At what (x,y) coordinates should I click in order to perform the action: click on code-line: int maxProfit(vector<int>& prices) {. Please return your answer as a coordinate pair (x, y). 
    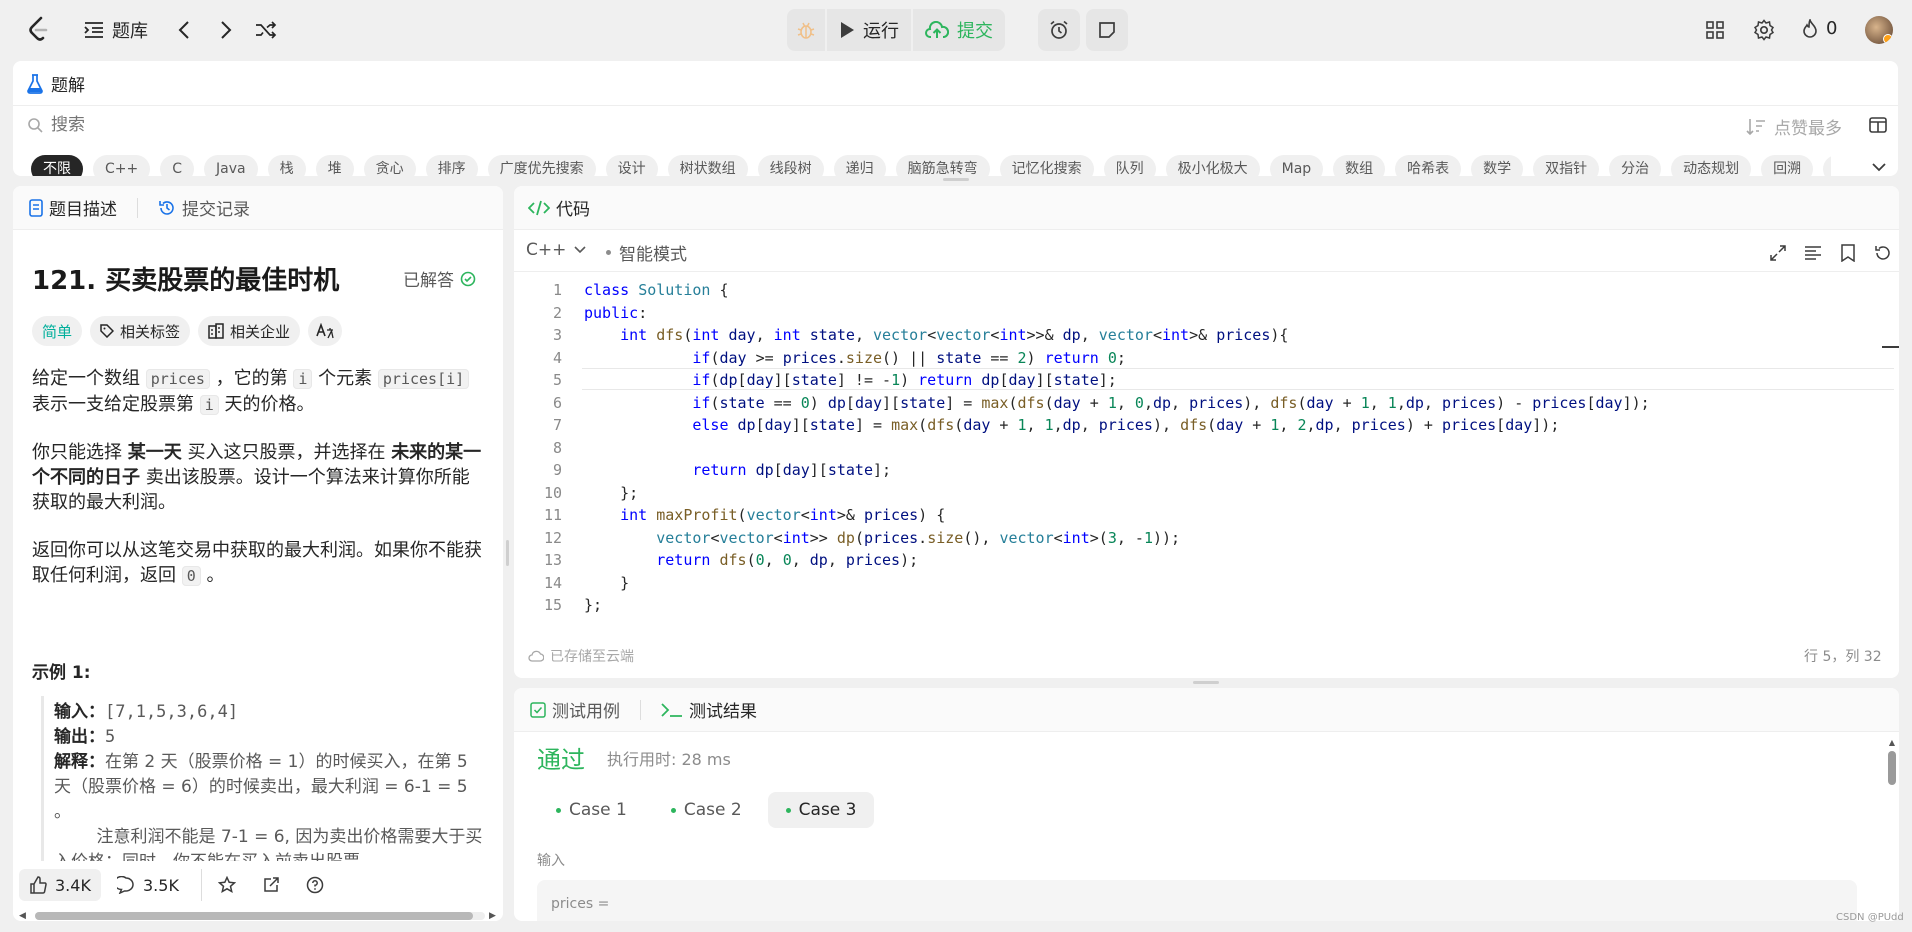
    Looking at the image, I should click on (783, 515).